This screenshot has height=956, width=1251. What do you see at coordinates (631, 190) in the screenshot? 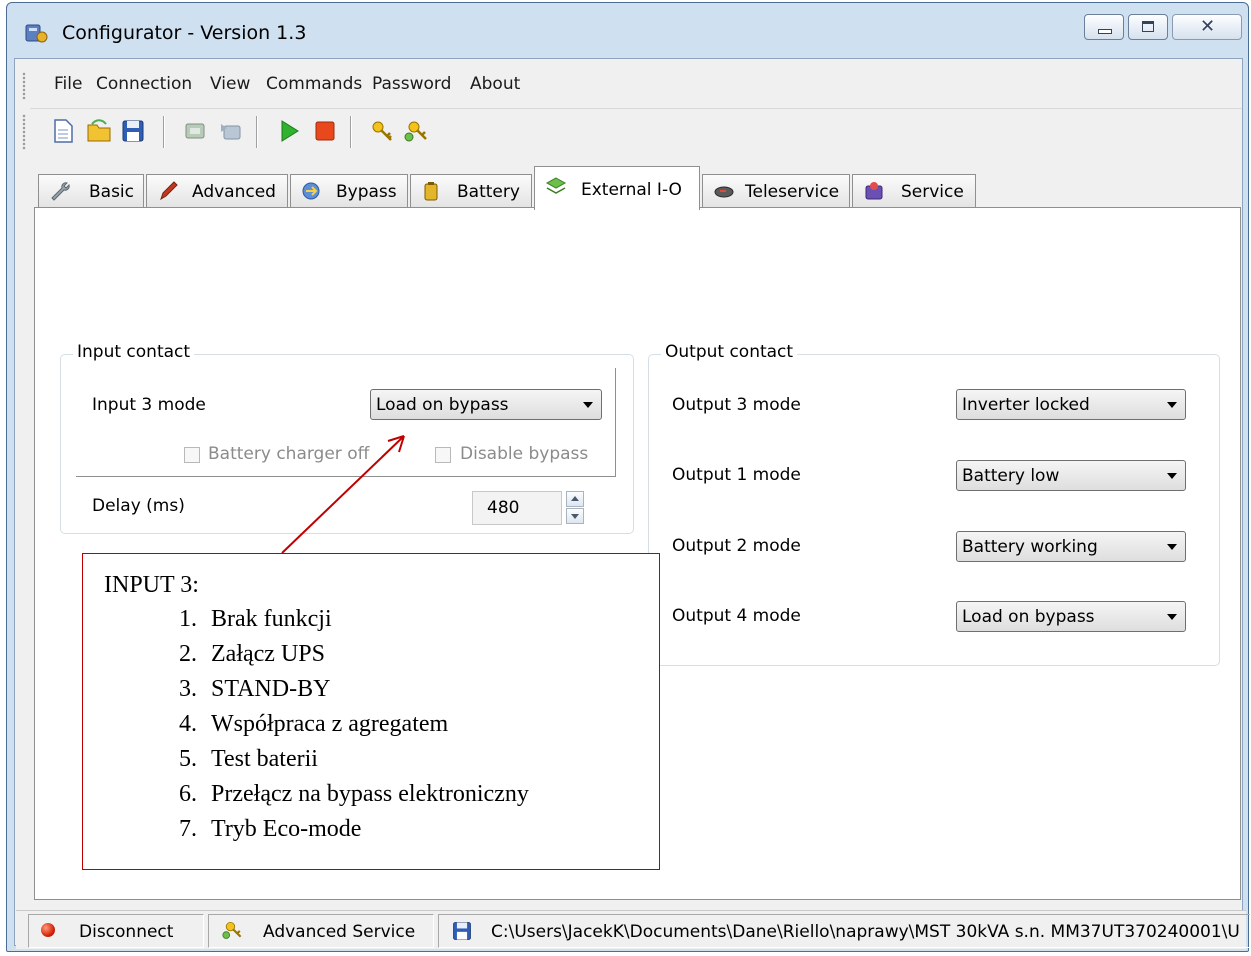
I see `tab-label: External I-O` at bounding box center [631, 190].